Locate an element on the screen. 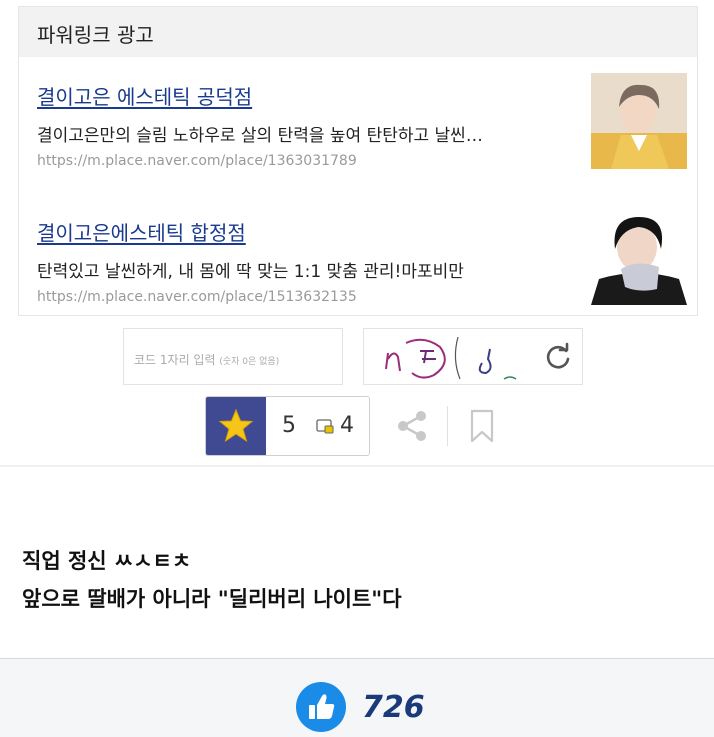  ad-title-link: 결이고은에스테틱 합정점 is located at coordinates (141, 231).